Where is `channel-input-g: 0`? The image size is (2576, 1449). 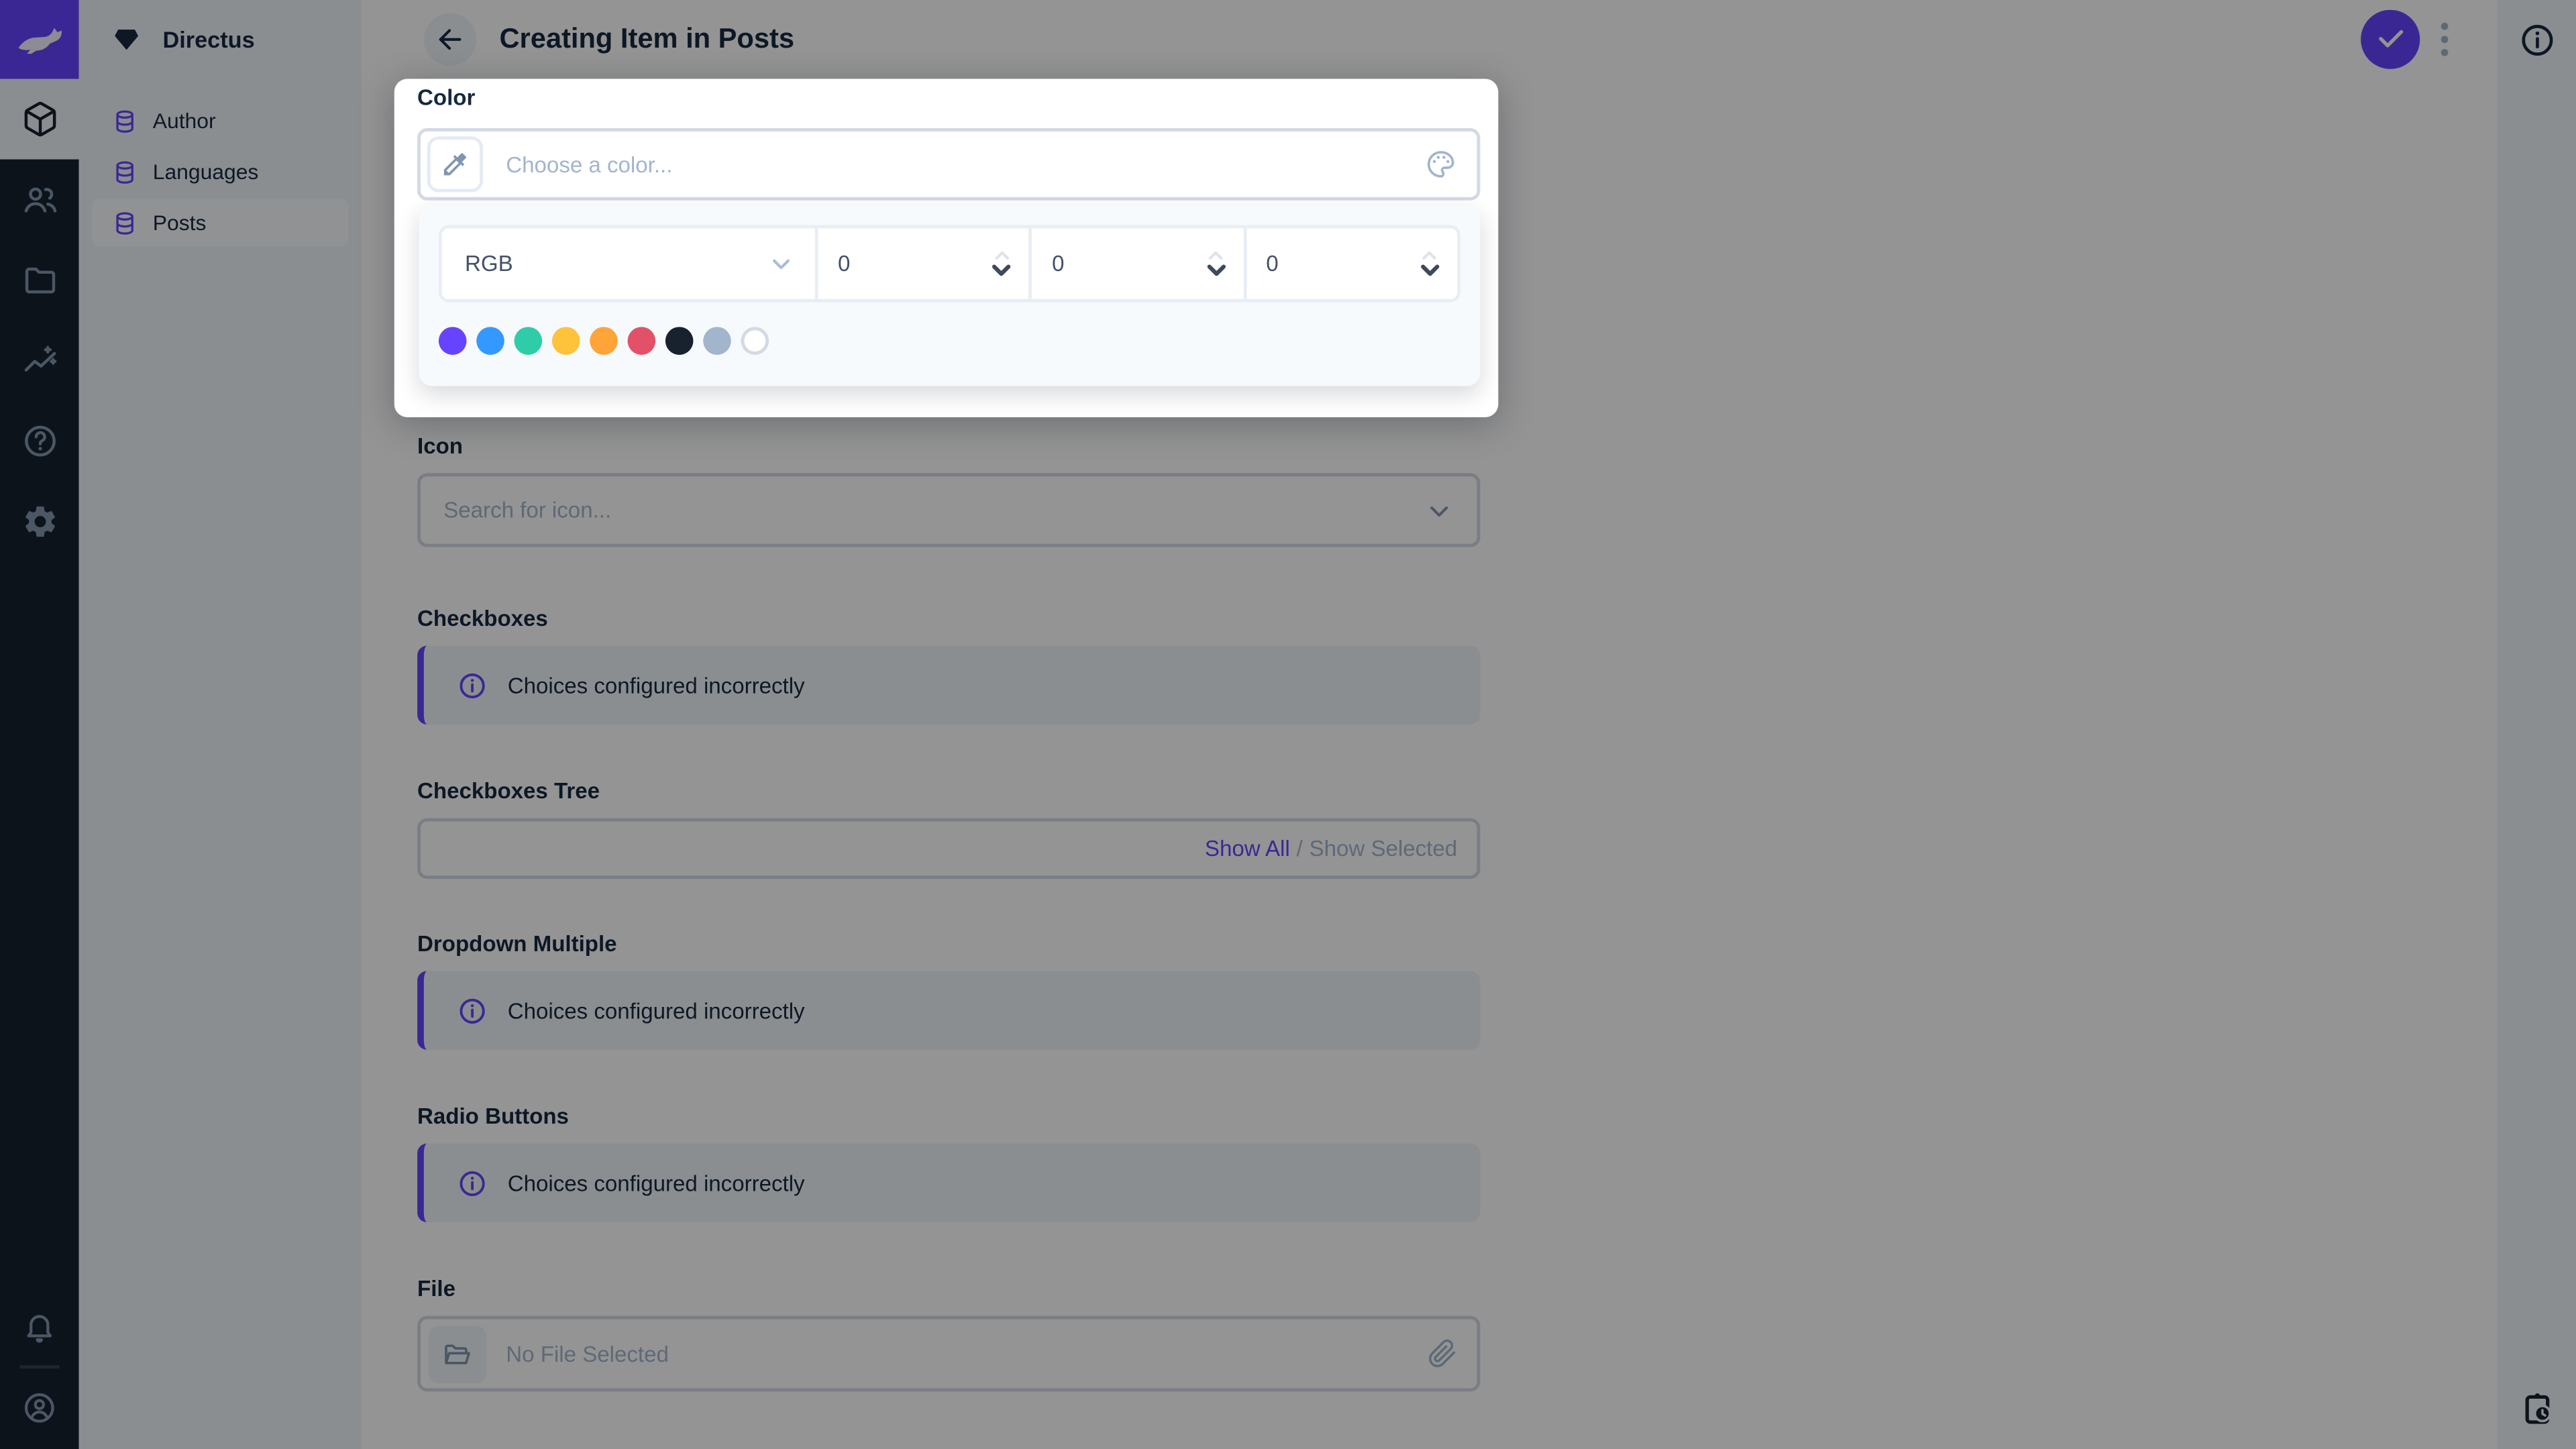
channel-input-g: 0 is located at coordinates (1135, 263).